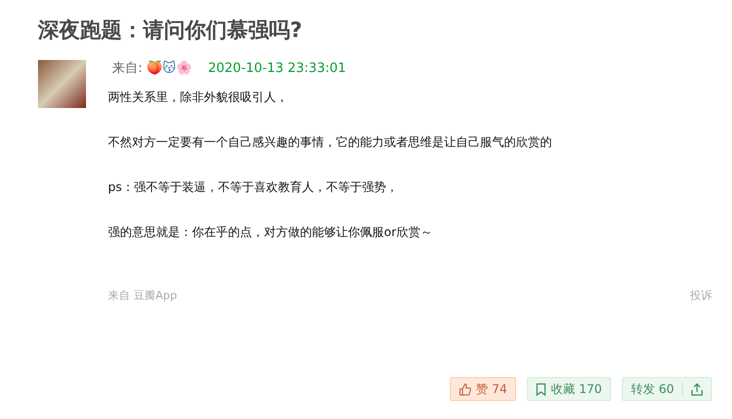 The image size is (732, 419). Describe the element at coordinates (697, 389) in the screenshot. I see `share-icon` at that location.